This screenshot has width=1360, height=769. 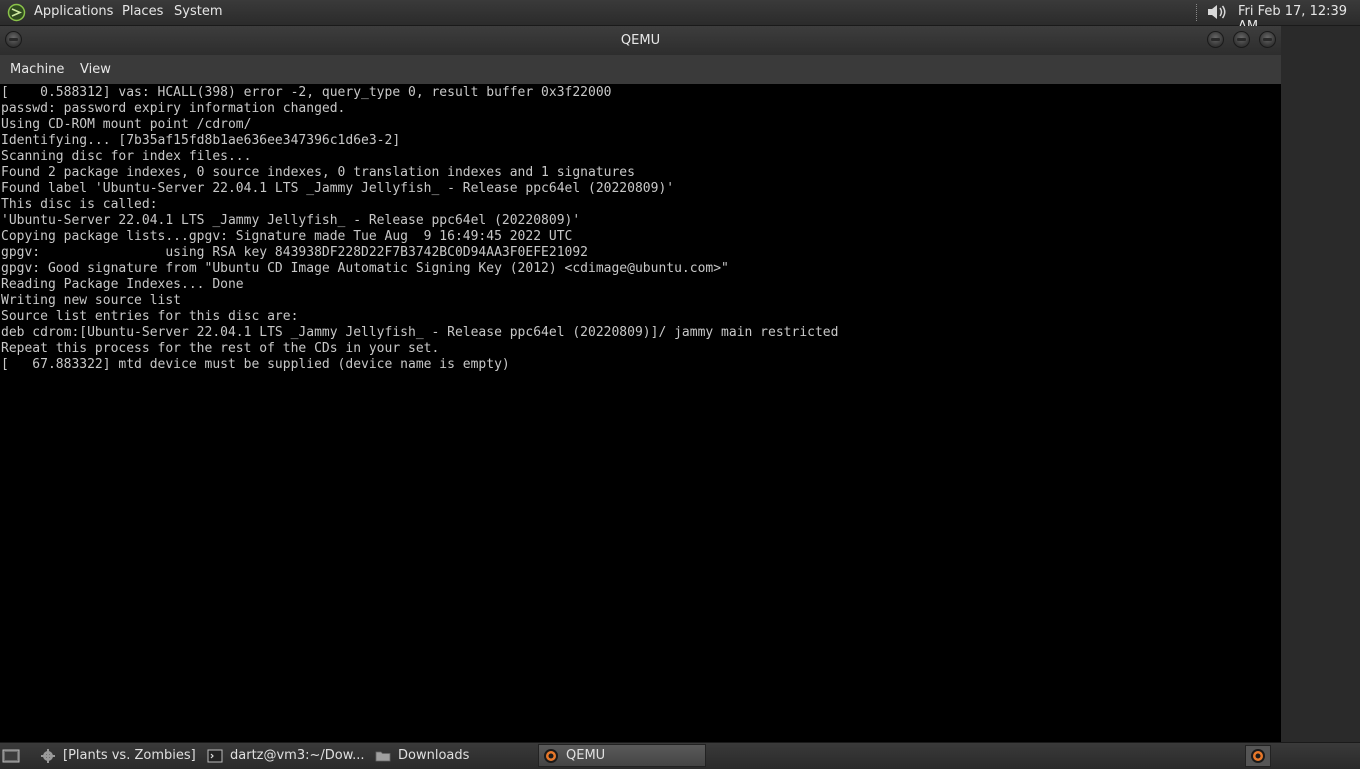 I want to click on task-qemu: QEMU, so click(x=622, y=755).